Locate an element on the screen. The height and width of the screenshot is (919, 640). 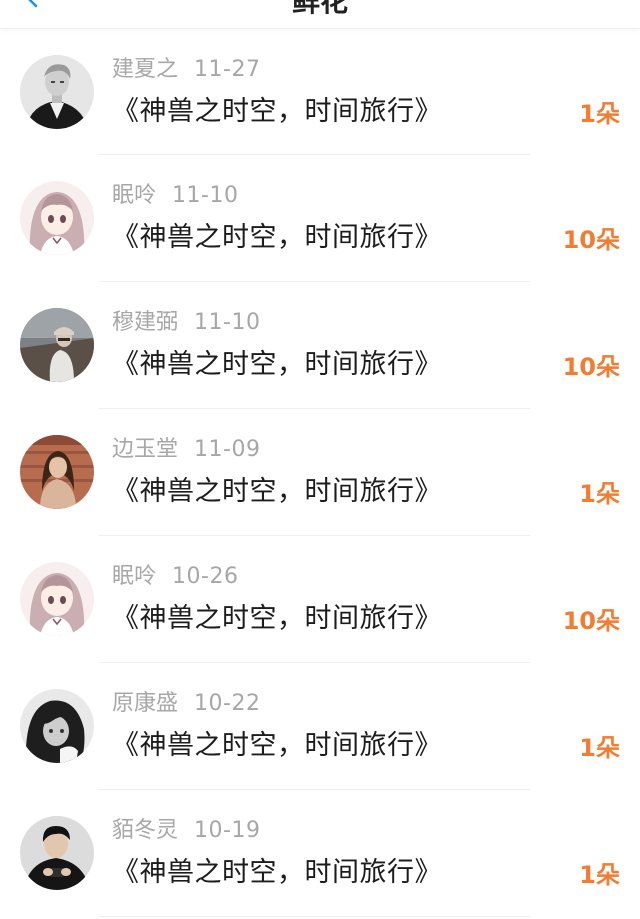
page-title: 鲜花 is located at coordinates (319, 9).